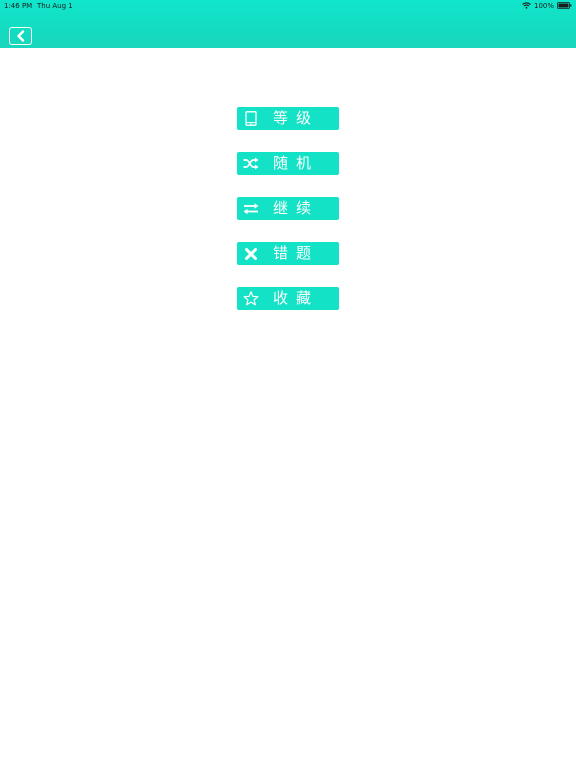 The image size is (576, 768). I want to click on status-date: Thu Aug 1, so click(55, 6).